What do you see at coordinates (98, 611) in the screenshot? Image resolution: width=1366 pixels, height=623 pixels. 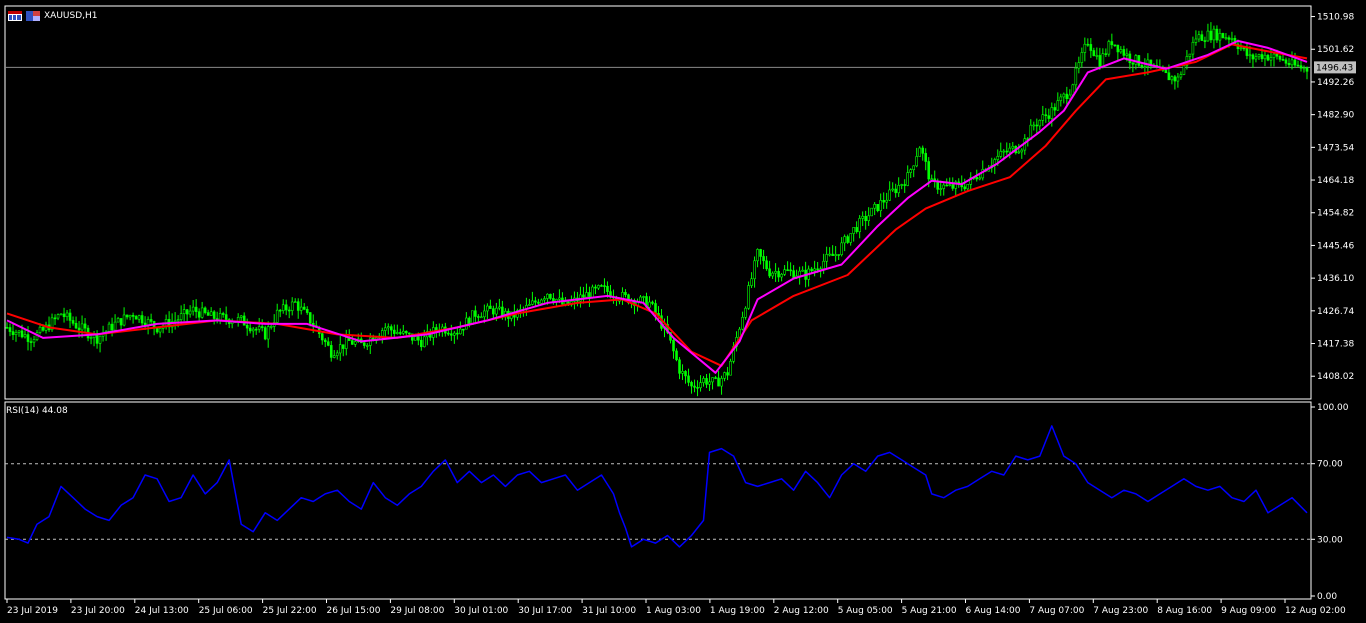 I see `time-tick-label: 23 Jul 20:00` at bounding box center [98, 611].